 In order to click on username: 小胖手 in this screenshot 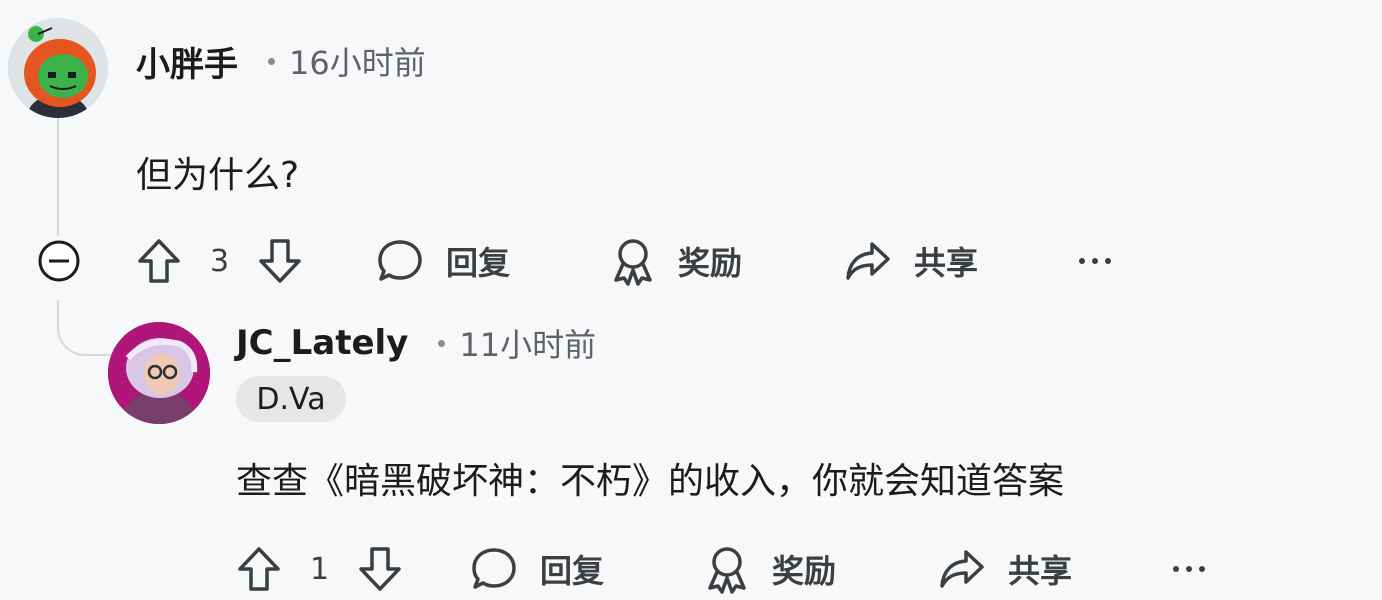, I will do `click(187, 61)`.